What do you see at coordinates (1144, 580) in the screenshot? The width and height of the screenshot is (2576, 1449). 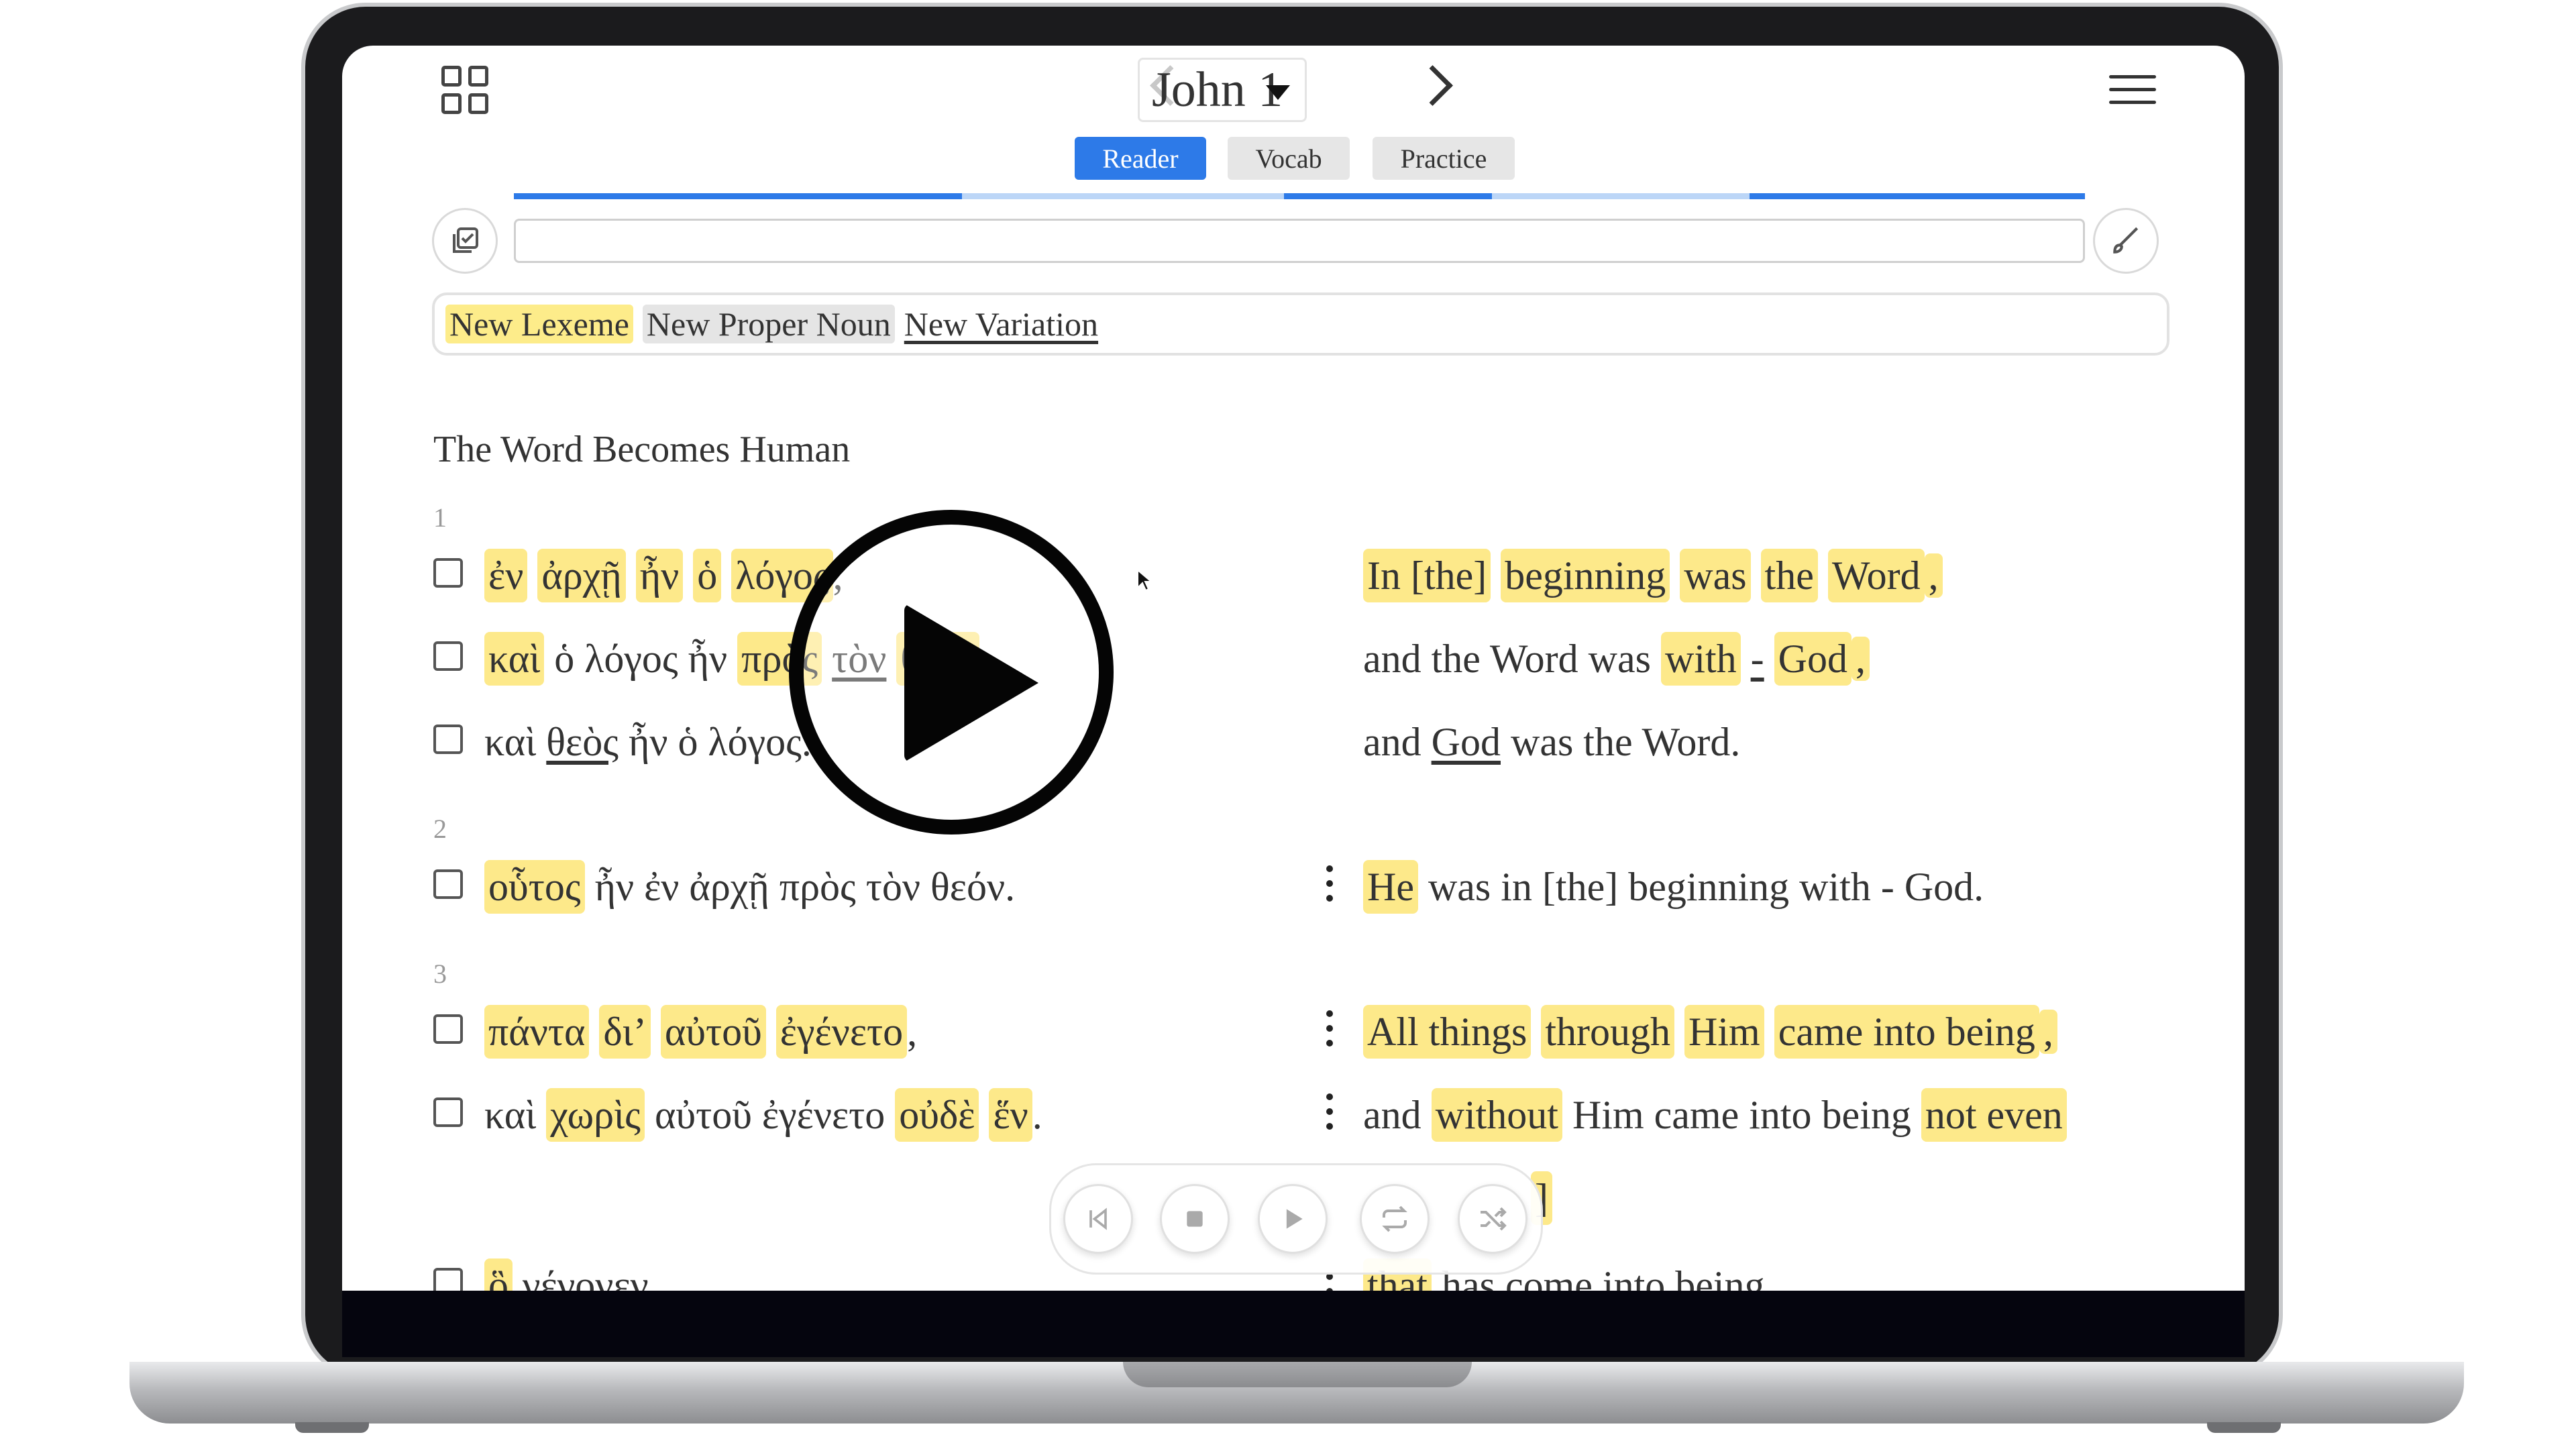 I see `cursor-icon` at bounding box center [1144, 580].